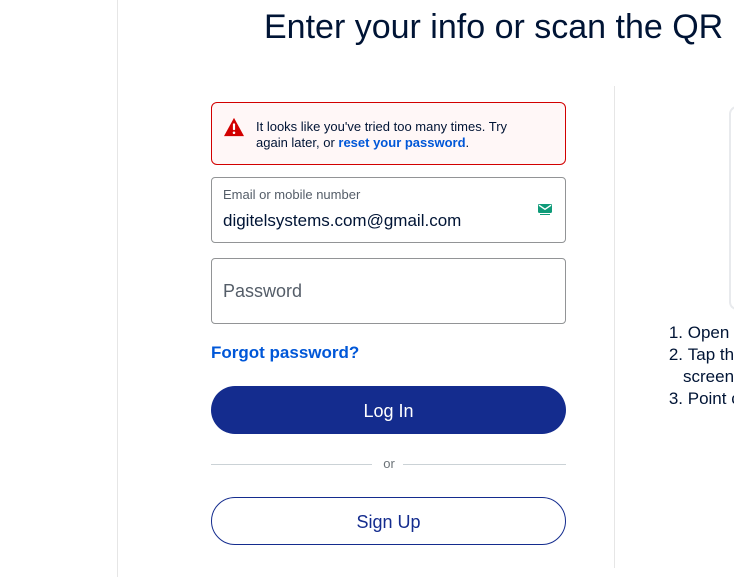 This screenshot has width=734, height=577. I want to click on panel-divider, so click(614, 327).